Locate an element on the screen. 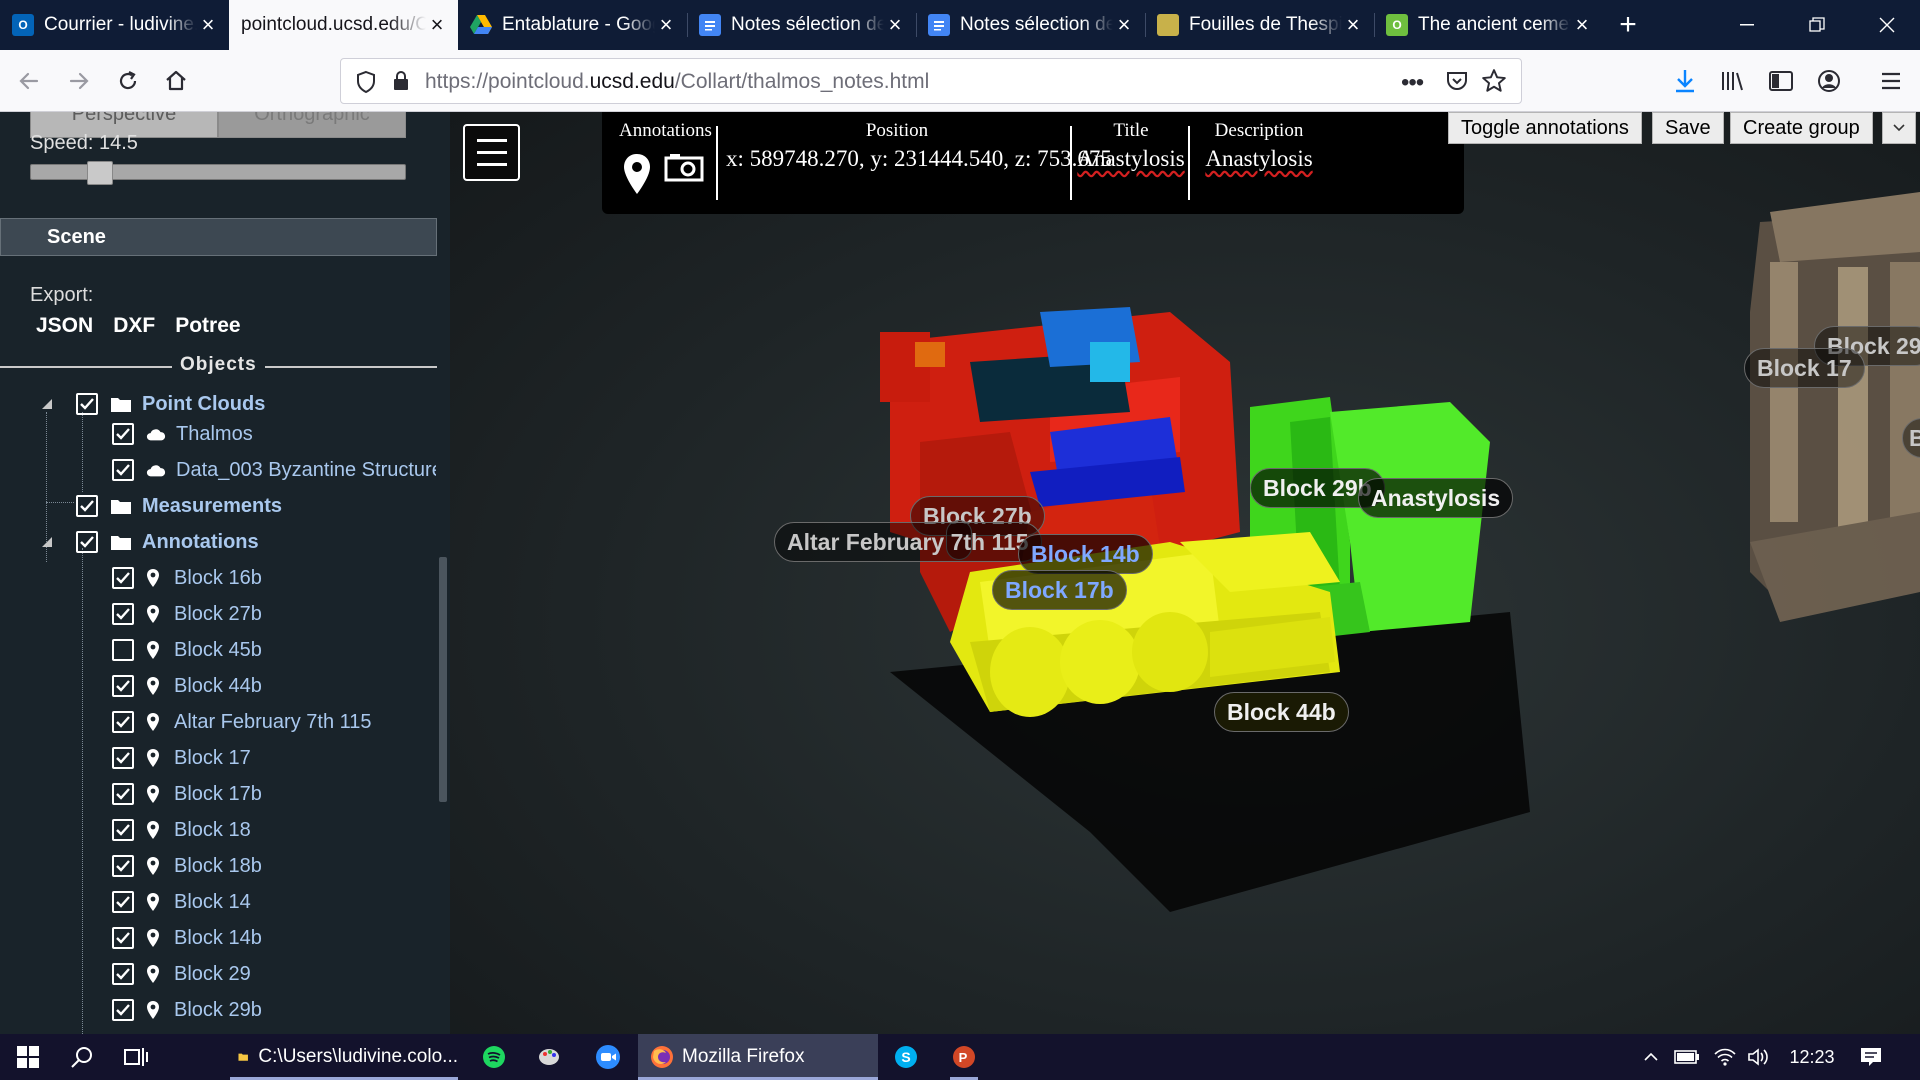  back-arrow-icon is located at coordinates (29, 81).